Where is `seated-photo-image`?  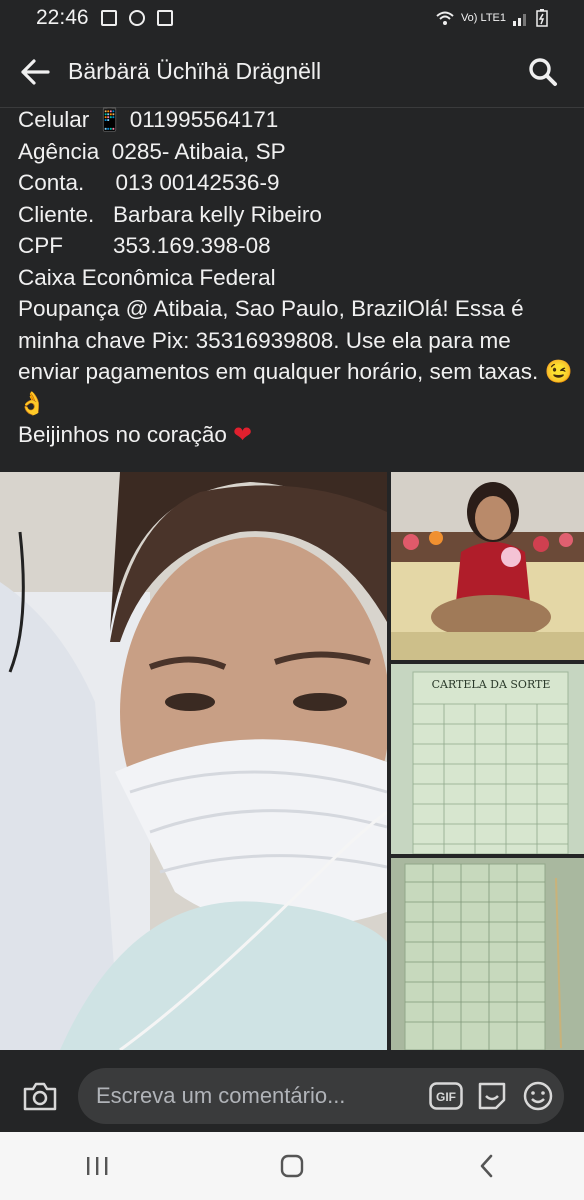
seated-photo-image is located at coordinates (487, 566).